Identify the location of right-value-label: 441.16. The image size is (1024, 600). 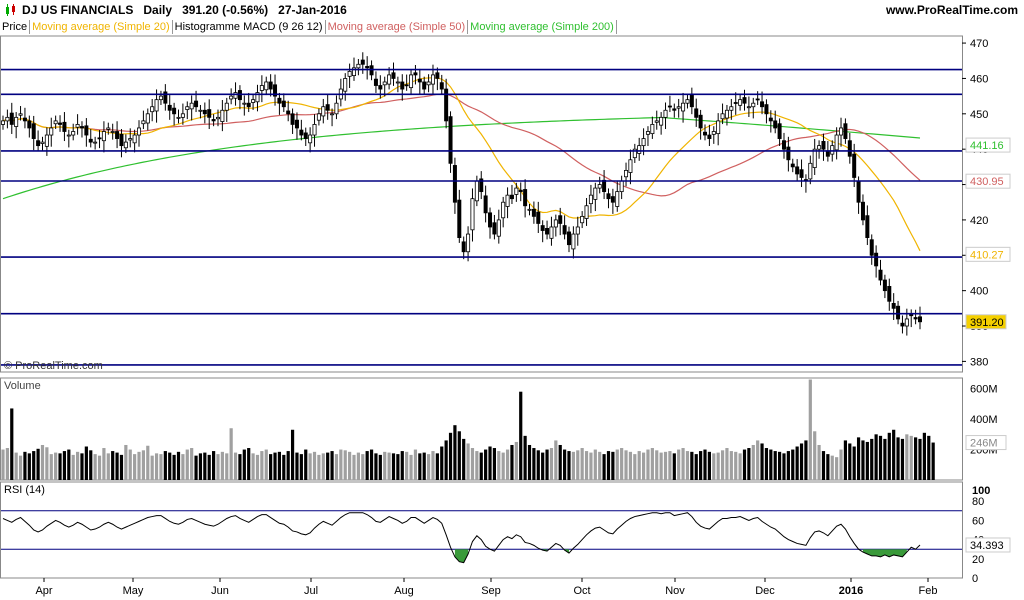
(987, 146).